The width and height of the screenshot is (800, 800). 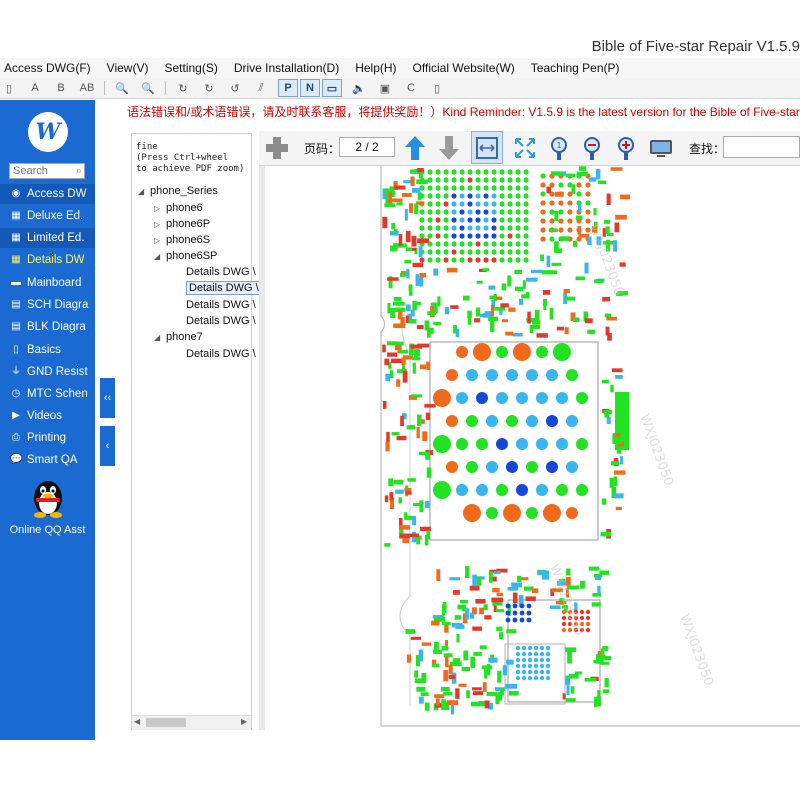 I want to click on zoom-out-icon, so click(x=593, y=148).